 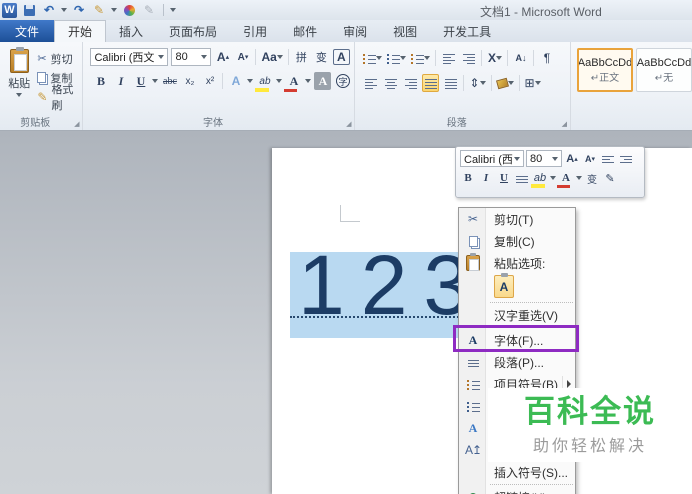 What do you see at coordinates (370, 83) in the screenshot?
I see `align-left-button` at bounding box center [370, 83].